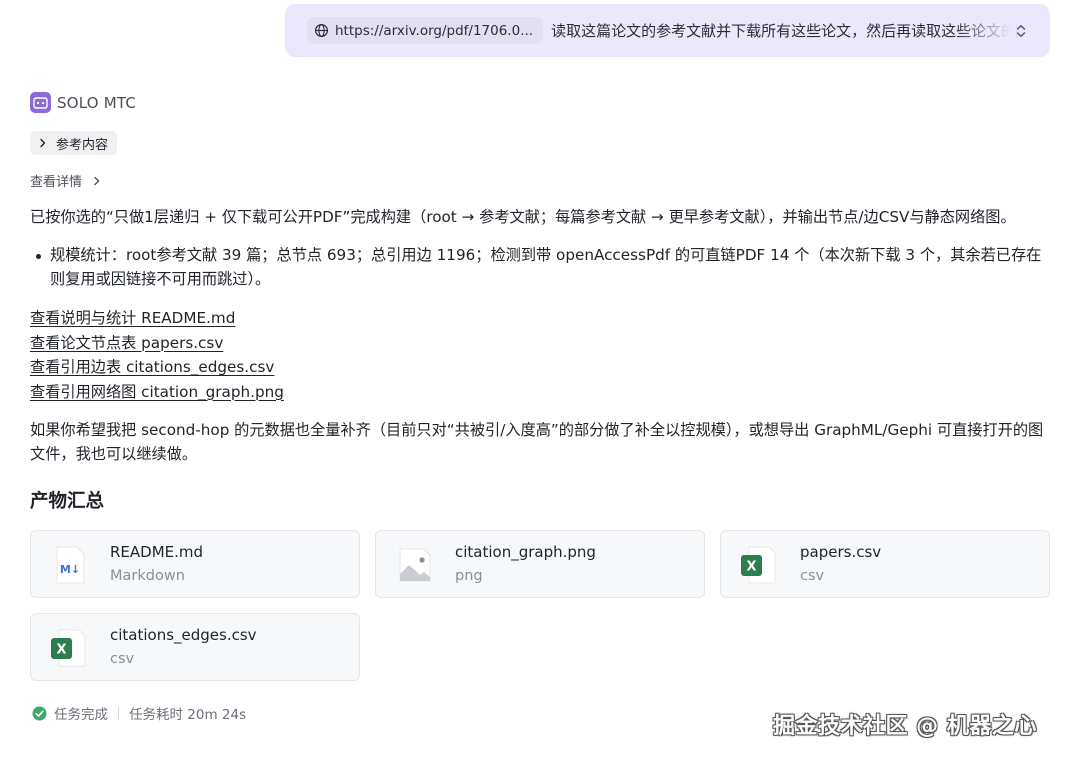 The image size is (1080, 760). I want to click on link-readme: 查看说明与统计 README.md, so click(157, 318).